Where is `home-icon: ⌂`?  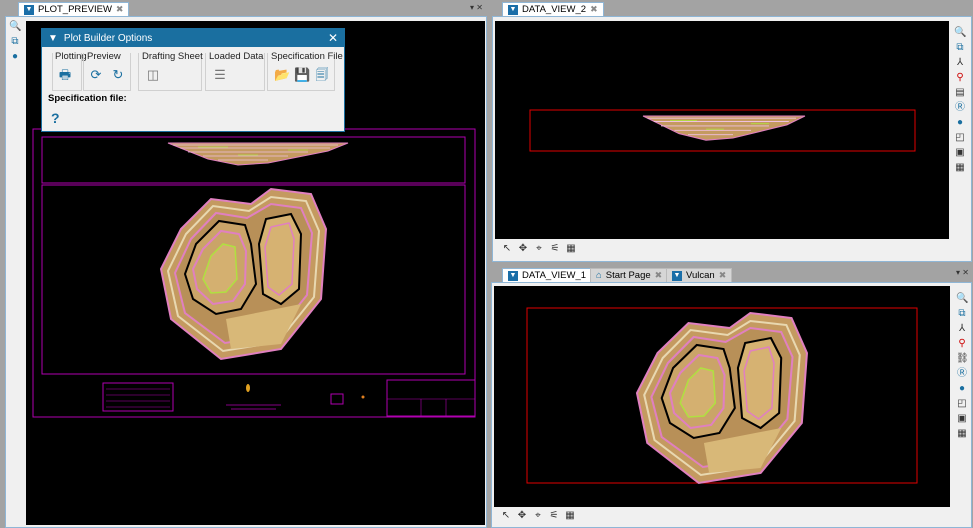 home-icon: ⌂ is located at coordinates (599, 275).